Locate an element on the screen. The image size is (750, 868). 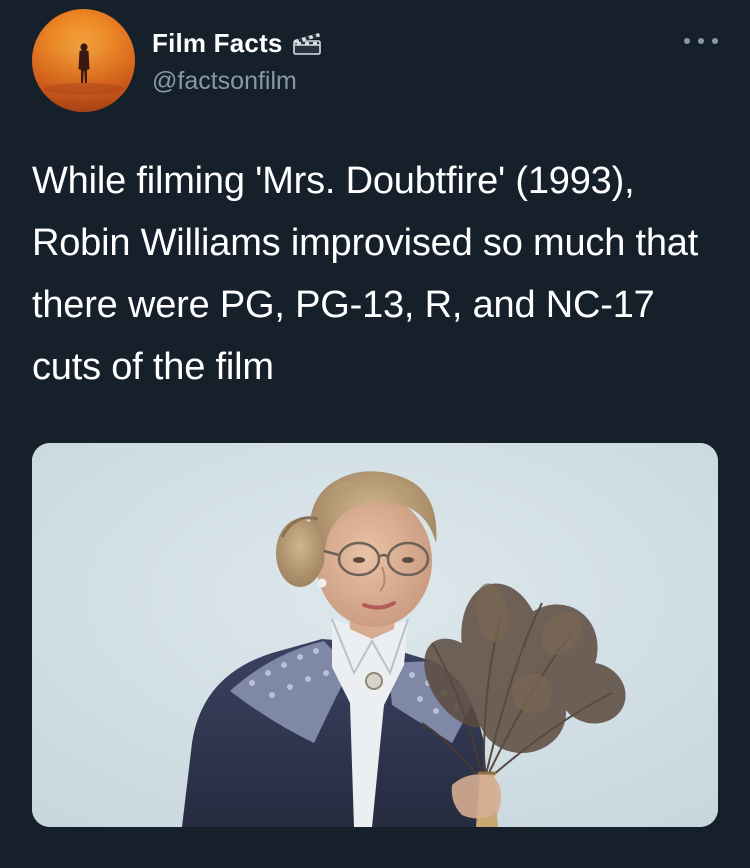
author-handle: @factsonfilm is located at coordinates (224, 81).